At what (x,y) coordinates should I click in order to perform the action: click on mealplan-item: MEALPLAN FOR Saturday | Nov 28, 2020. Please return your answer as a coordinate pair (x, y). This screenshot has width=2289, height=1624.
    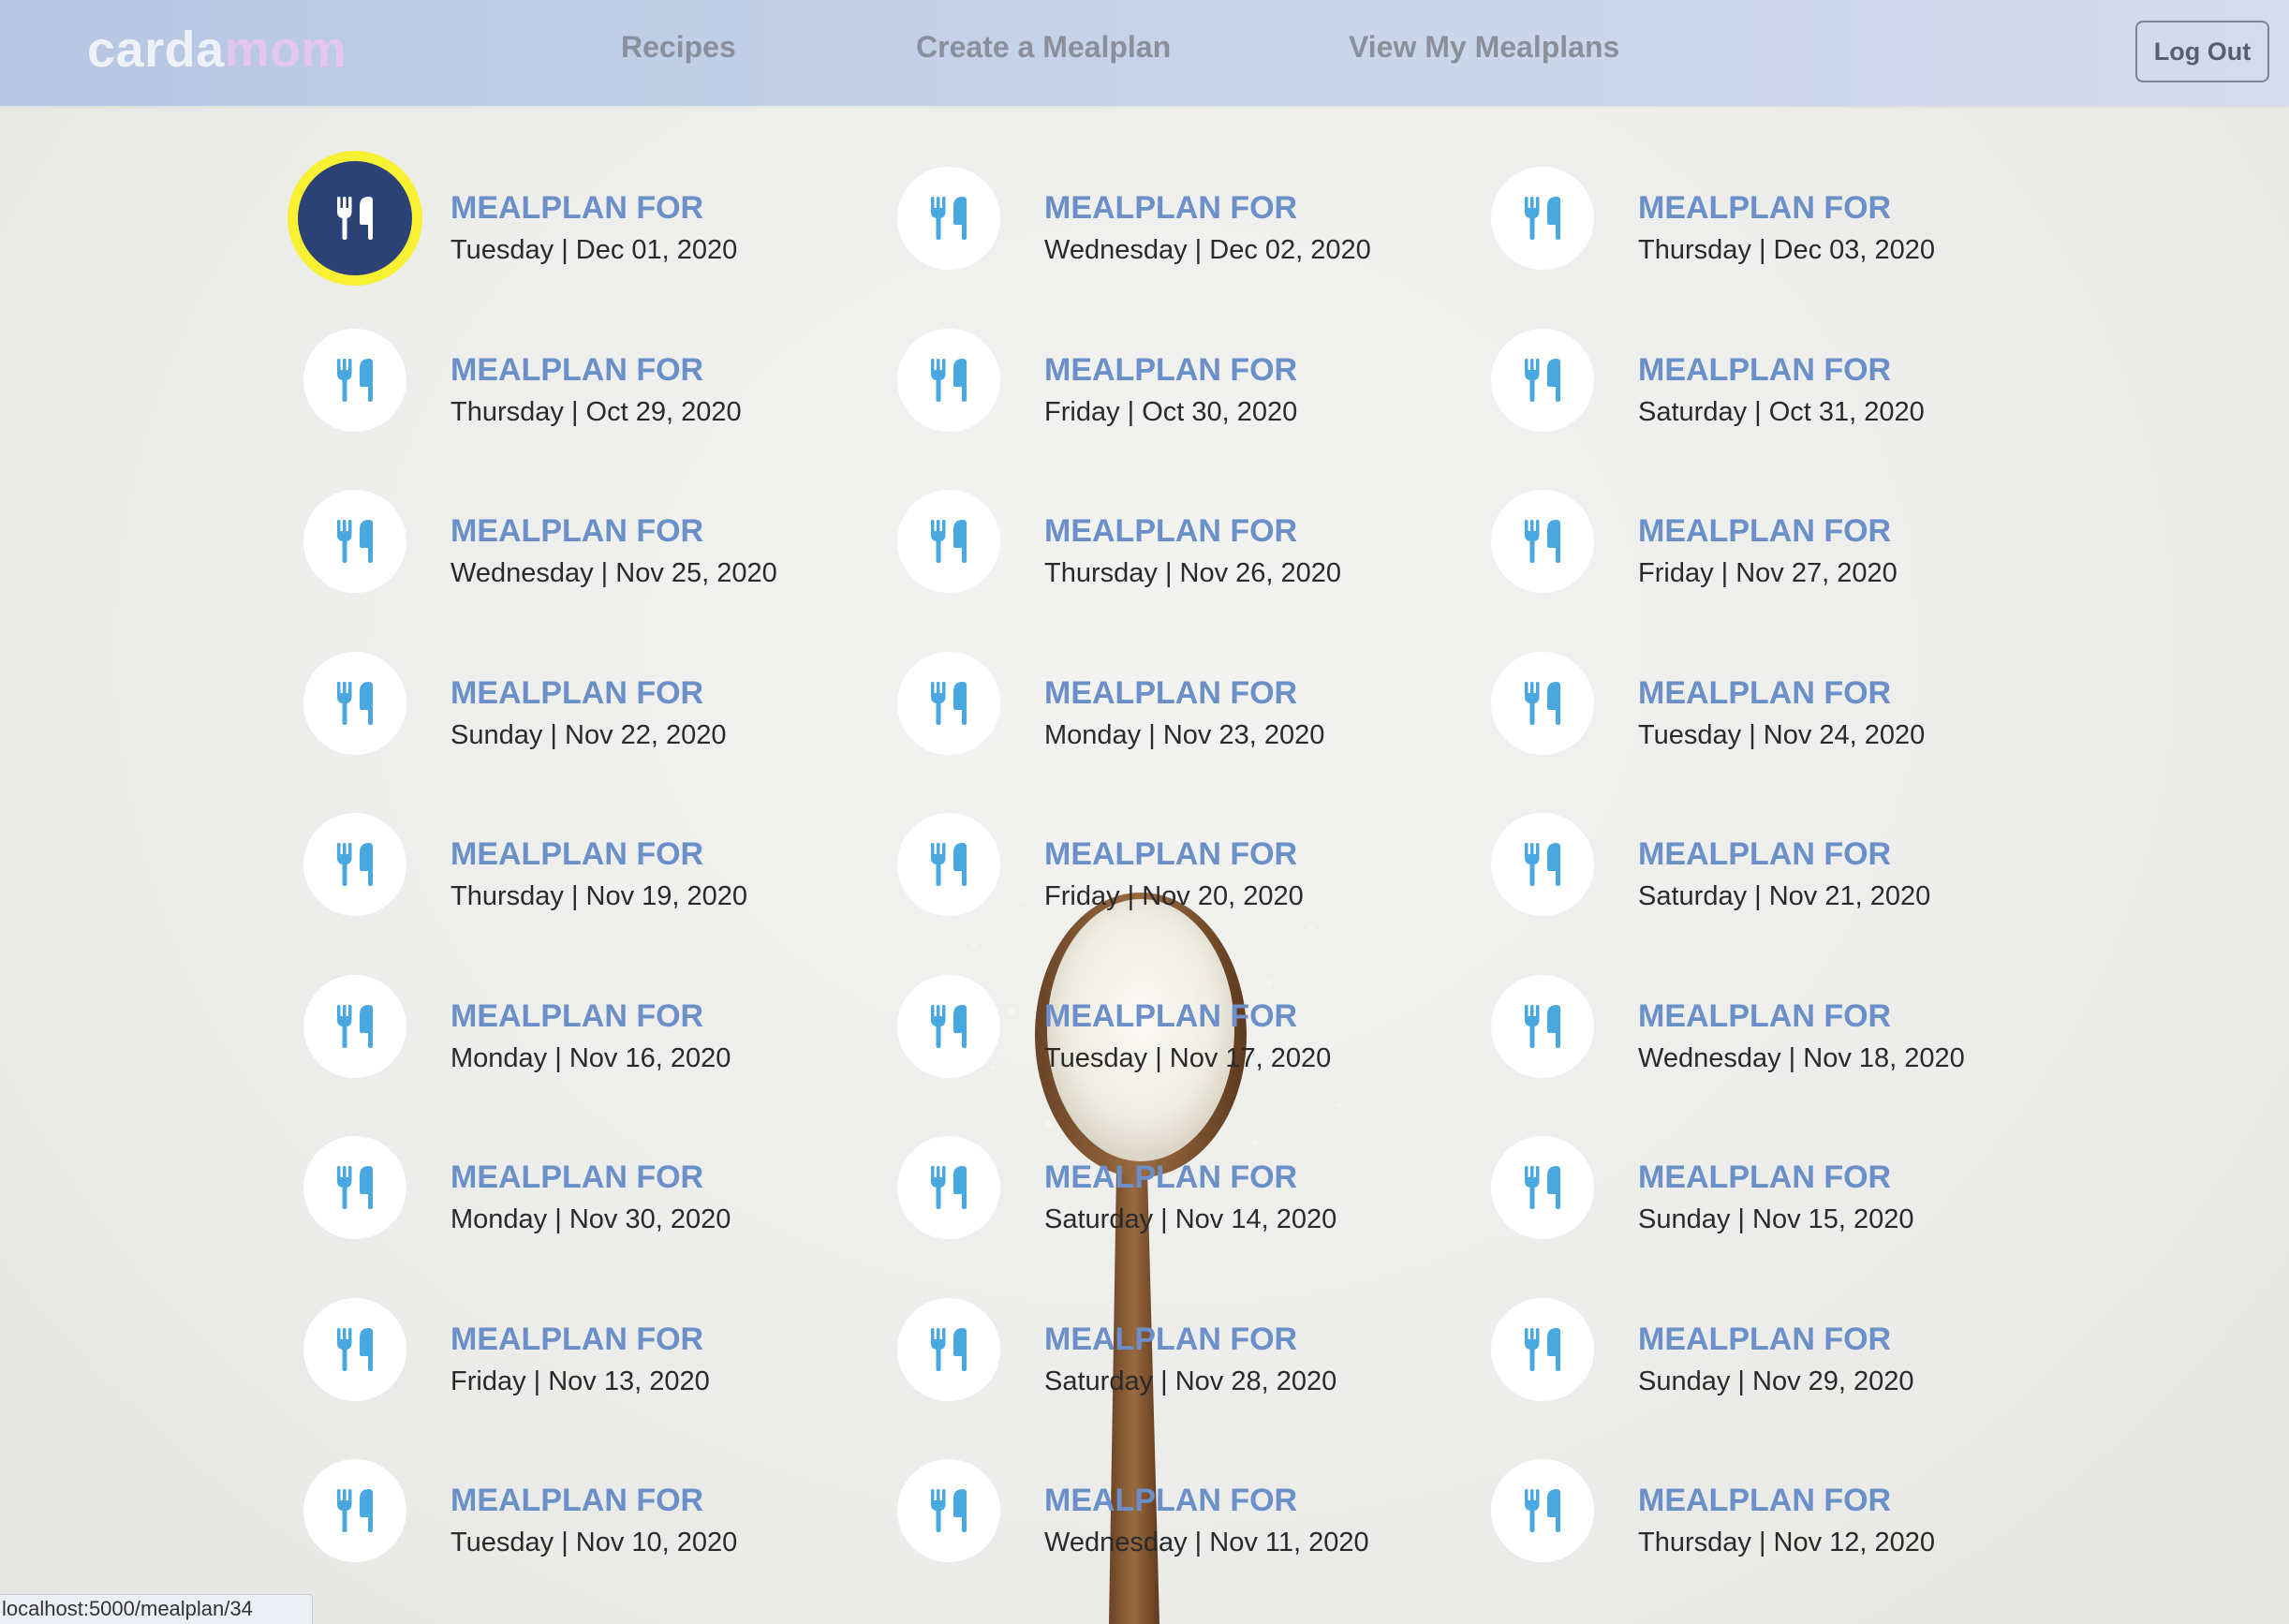
    Looking at the image, I should click on (1194, 1378).